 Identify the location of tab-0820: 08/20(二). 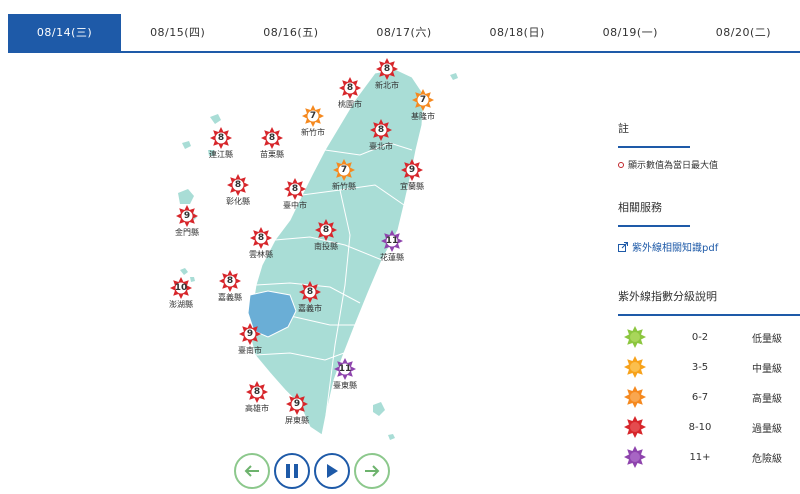
(743, 32).